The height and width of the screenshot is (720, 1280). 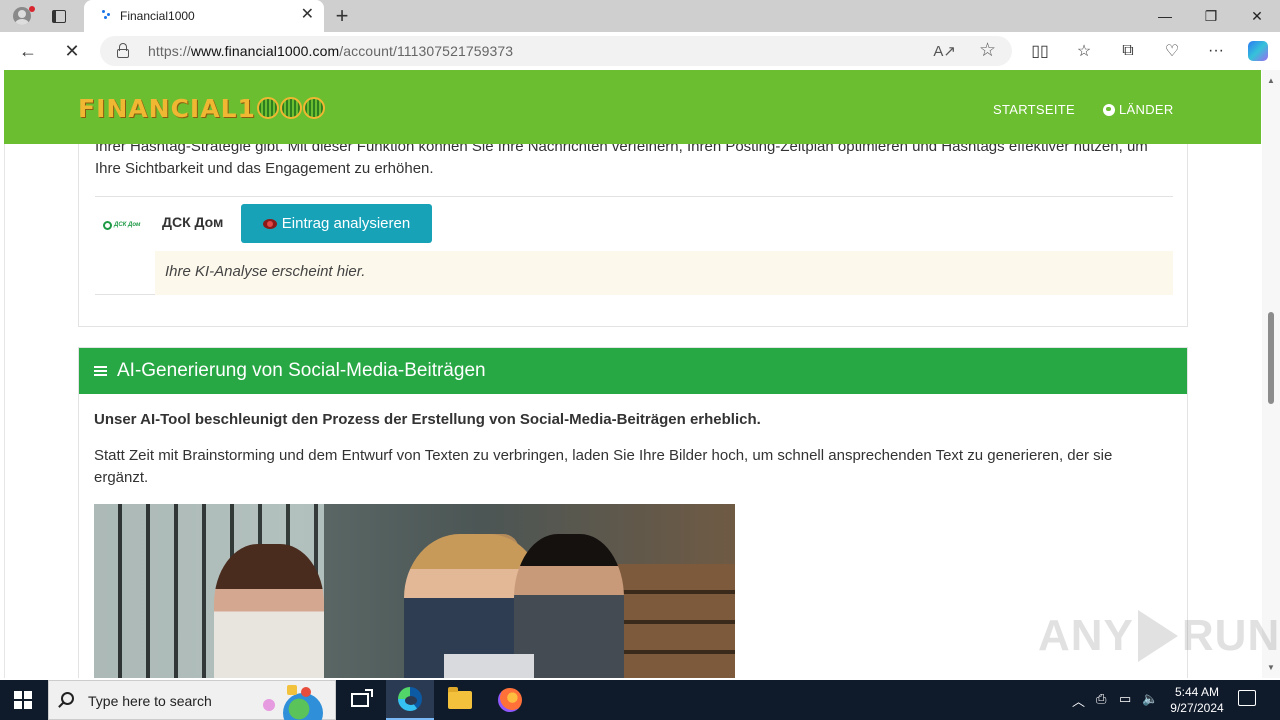 What do you see at coordinates (100, 371) in the screenshot?
I see `list-icon` at bounding box center [100, 371].